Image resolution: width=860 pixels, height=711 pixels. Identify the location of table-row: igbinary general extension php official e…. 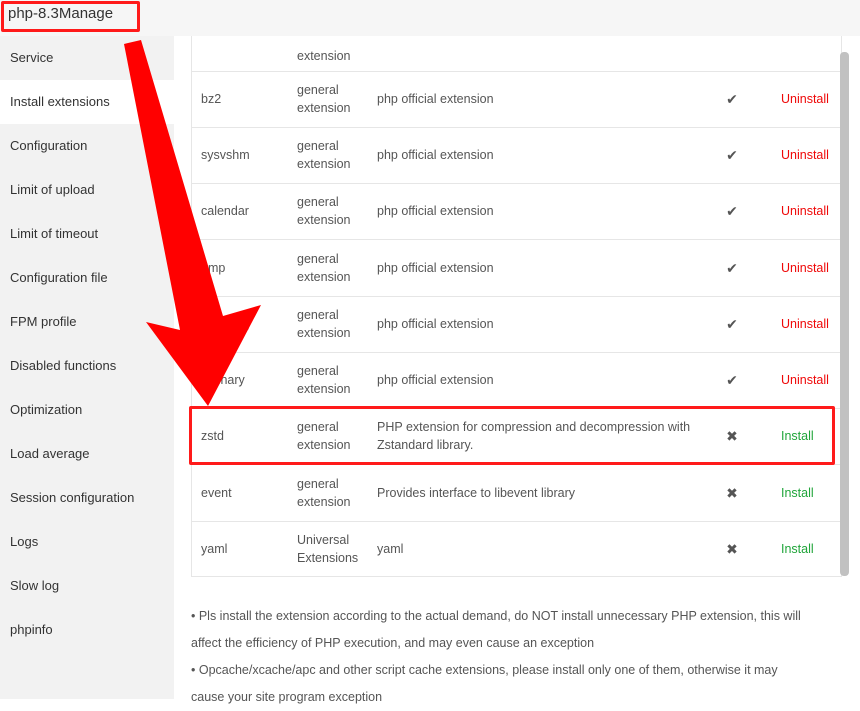
(516, 380).